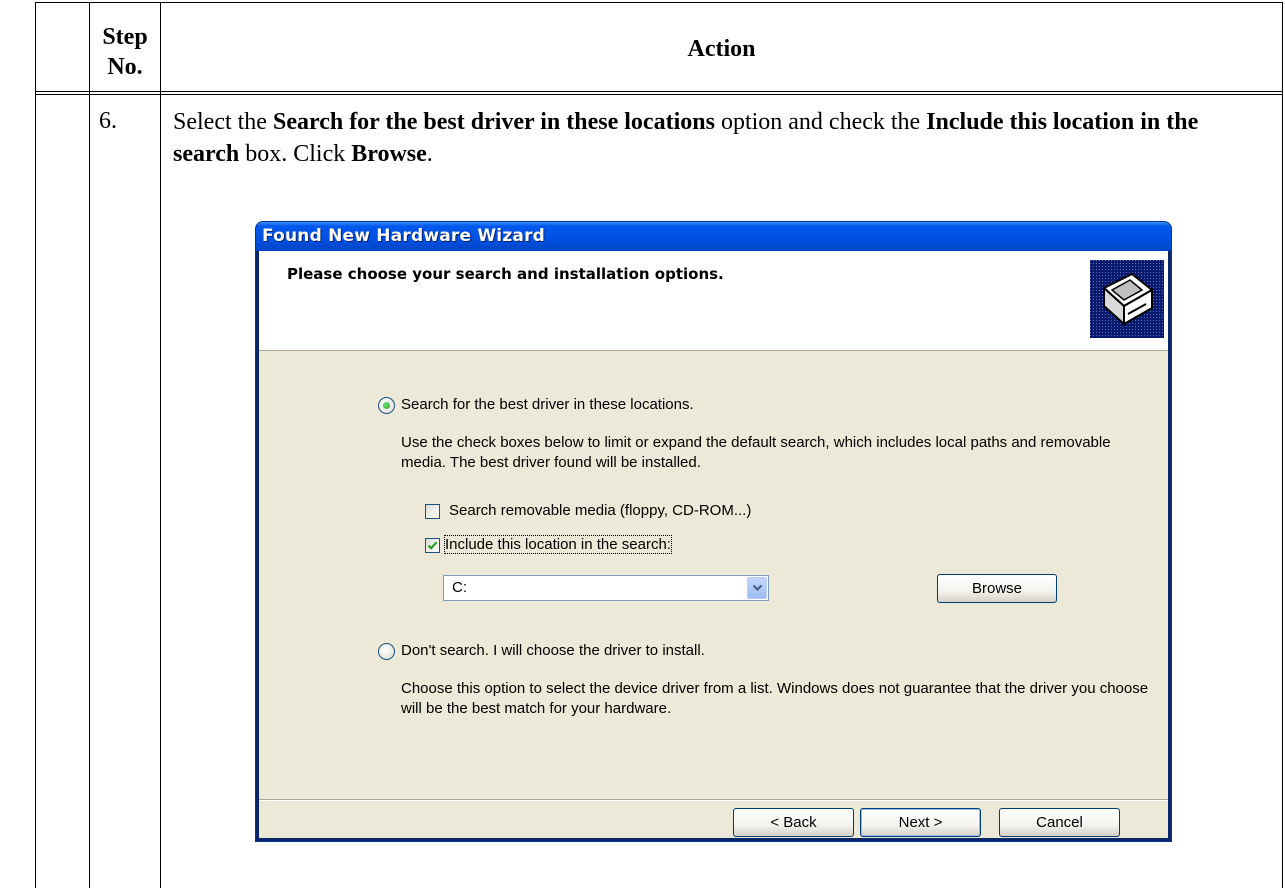 The width and height of the screenshot is (1285, 888). Describe the element at coordinates (997, 588) in the screenshot. I see `browse-button: Browse` at that location.